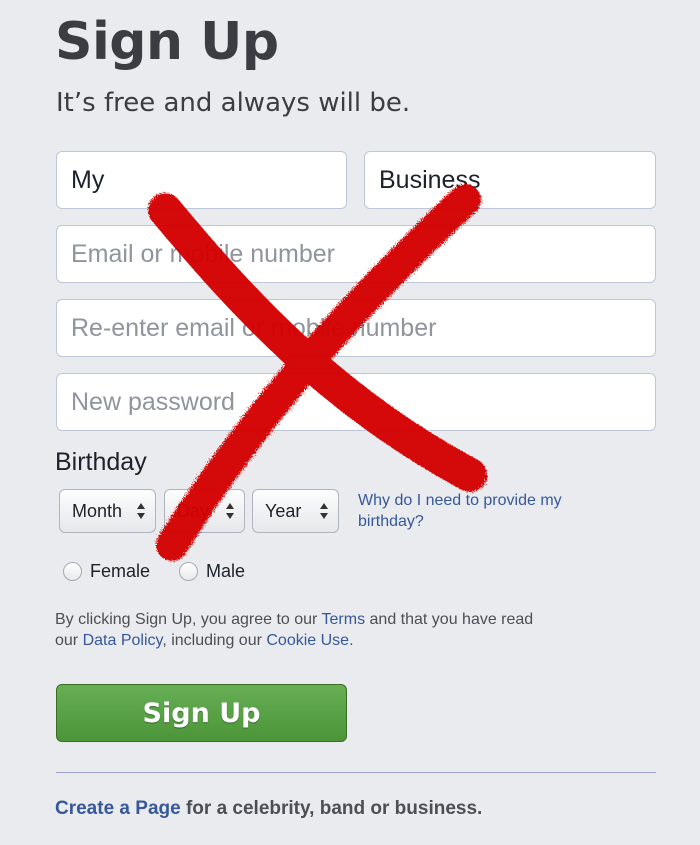  What do you see at coordinates (123, 640) in the screenshot?
I see `data-policy-link: Data Policy` at bounding box center [123, 640].